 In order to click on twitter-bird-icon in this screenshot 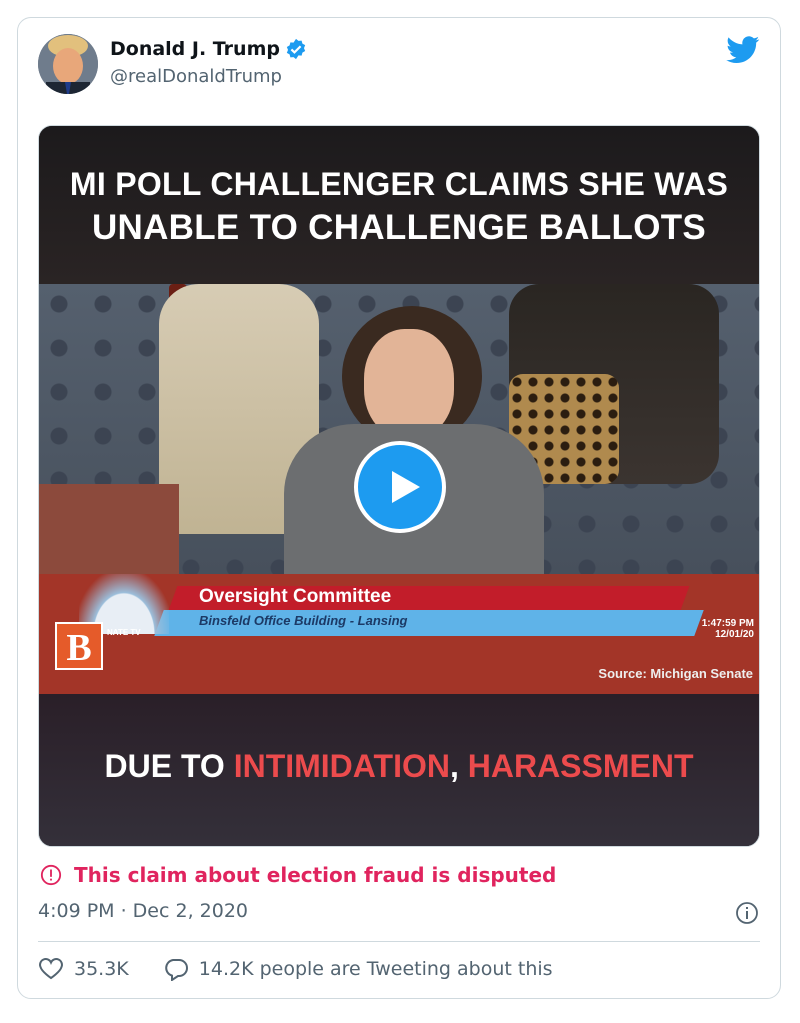, I will do `click(743, 50)`.